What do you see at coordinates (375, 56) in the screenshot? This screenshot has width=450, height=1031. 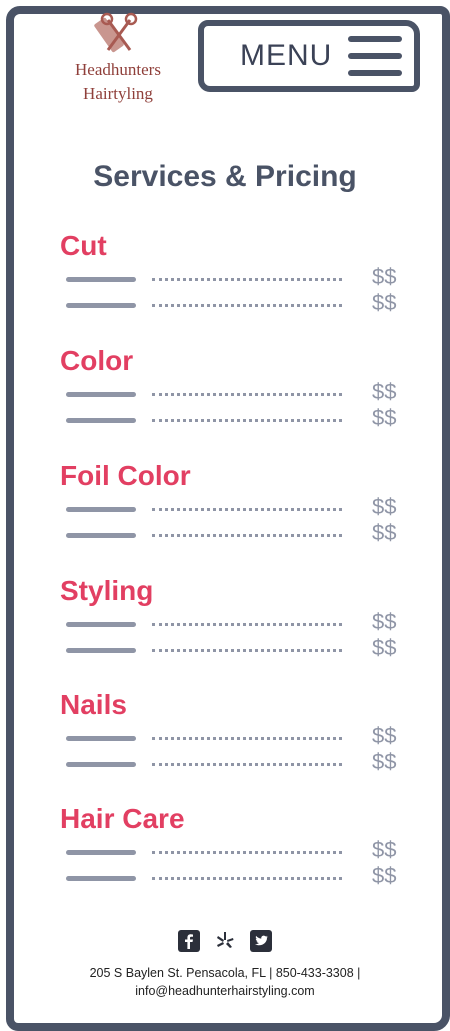 I see `hamburger-icon` at bounding box center [375, 56].